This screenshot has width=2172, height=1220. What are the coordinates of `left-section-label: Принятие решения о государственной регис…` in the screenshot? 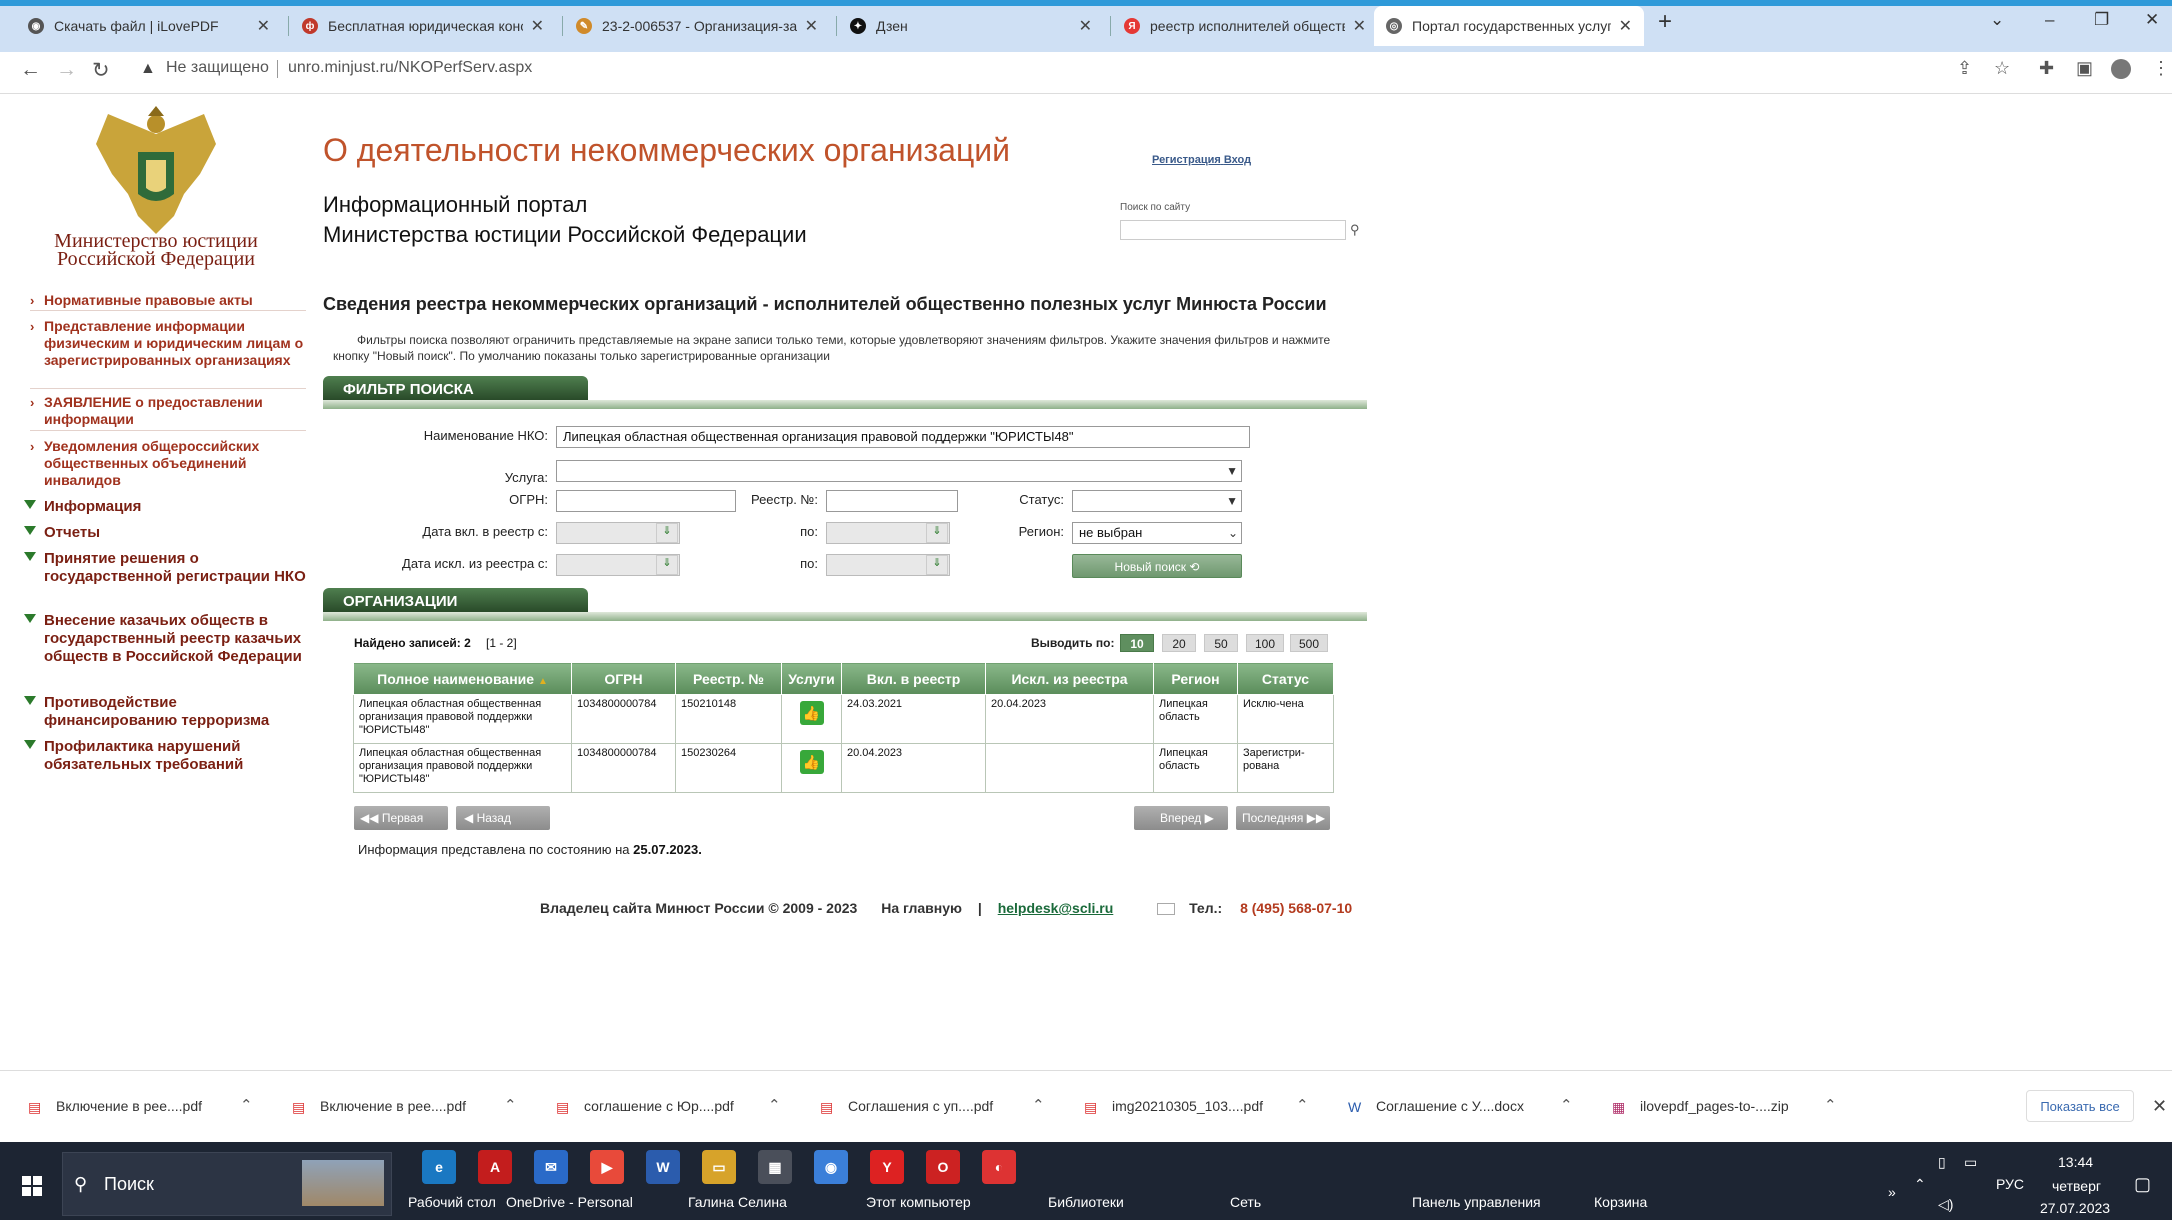 It's located at (169, 568).